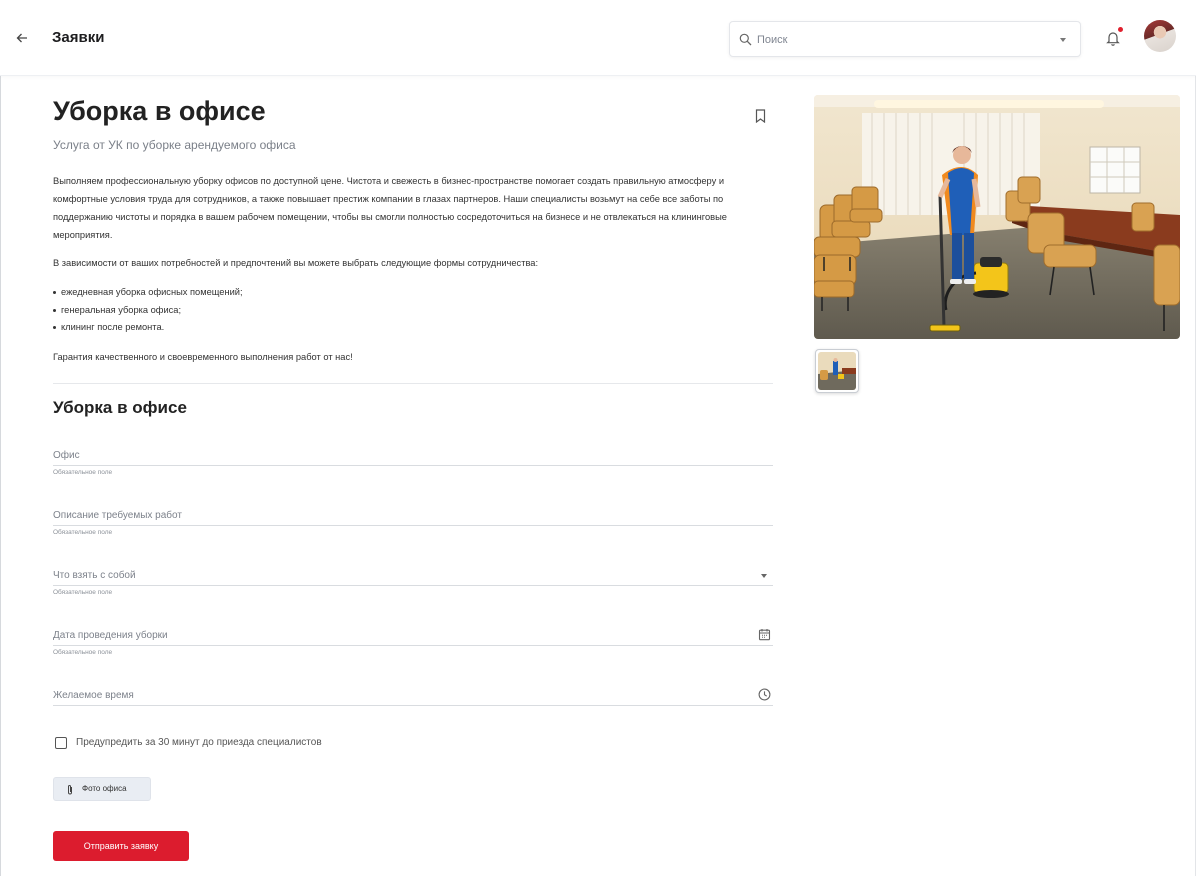 This screenshot has height=876, width=1196. What do you see at coordinates (121, 846) in the screenshot?
I see `submit-request-button: Отправить заявку` at bounding box center [121, 846].